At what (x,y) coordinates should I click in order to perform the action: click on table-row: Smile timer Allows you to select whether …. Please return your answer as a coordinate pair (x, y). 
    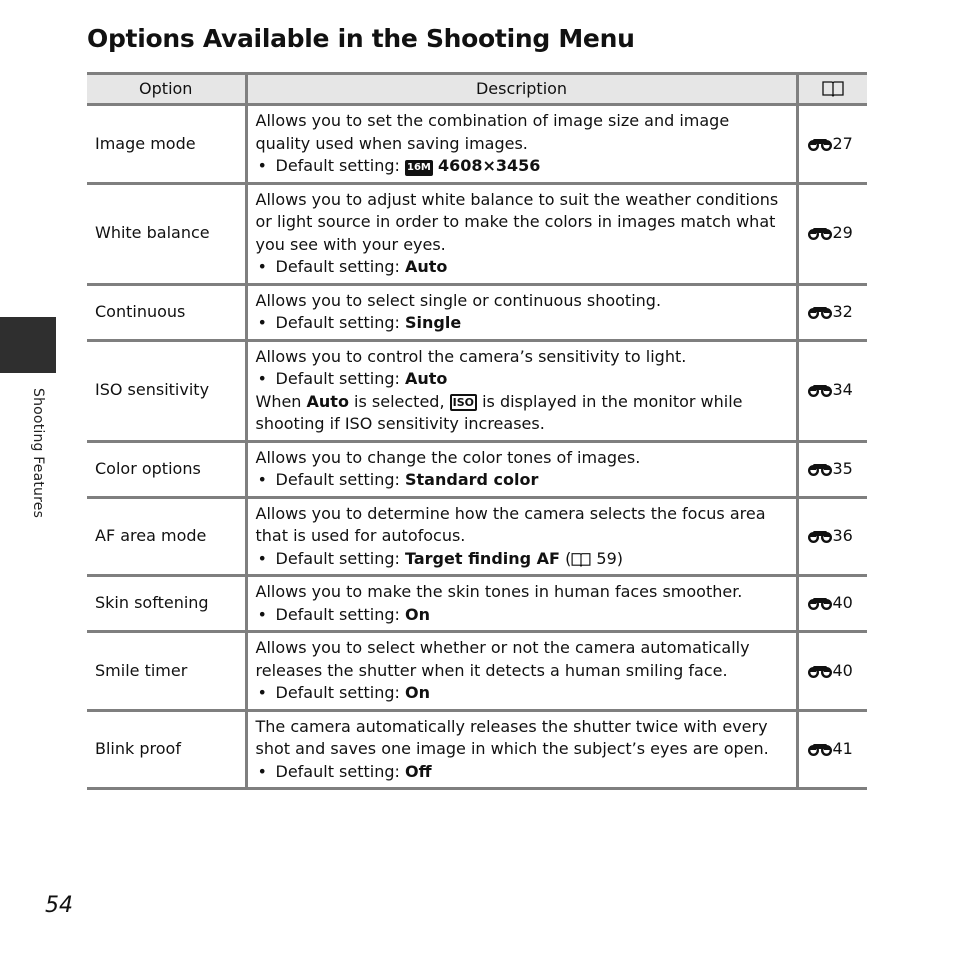
    Looking at the image, I should click on (477, 671).